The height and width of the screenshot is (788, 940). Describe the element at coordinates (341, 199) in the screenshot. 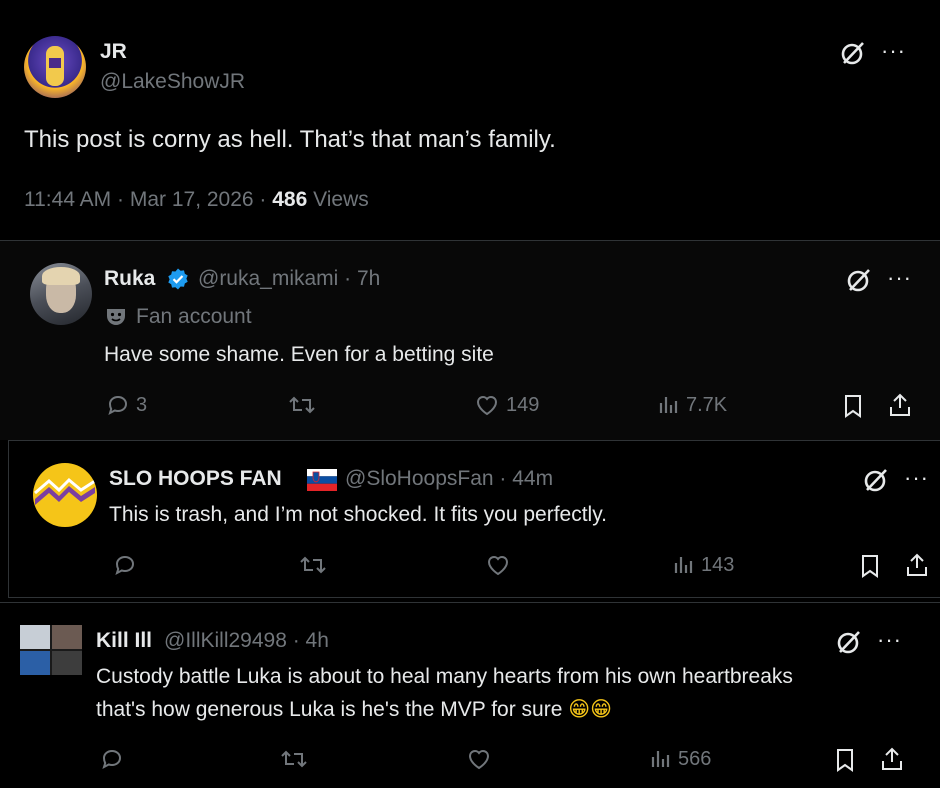

I see `views-label: Views` at that location.